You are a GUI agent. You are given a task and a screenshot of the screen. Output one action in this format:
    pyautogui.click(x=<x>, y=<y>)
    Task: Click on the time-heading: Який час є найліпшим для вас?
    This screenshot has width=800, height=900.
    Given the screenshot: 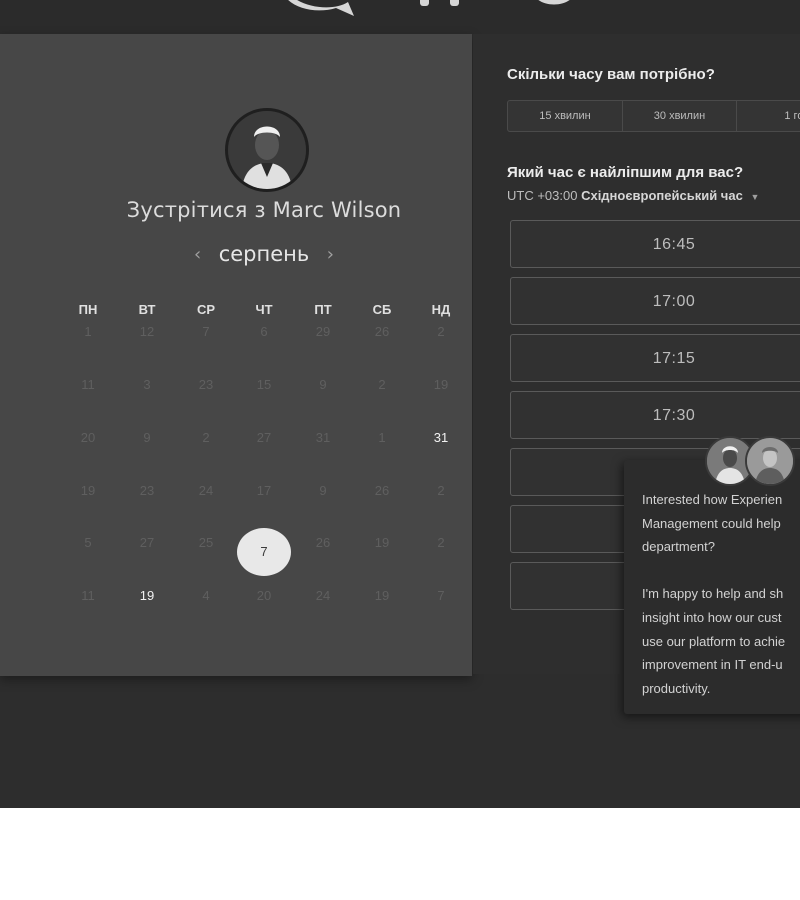 What is the action you would take?
    pyautogui.click(x=625, y=172)
    